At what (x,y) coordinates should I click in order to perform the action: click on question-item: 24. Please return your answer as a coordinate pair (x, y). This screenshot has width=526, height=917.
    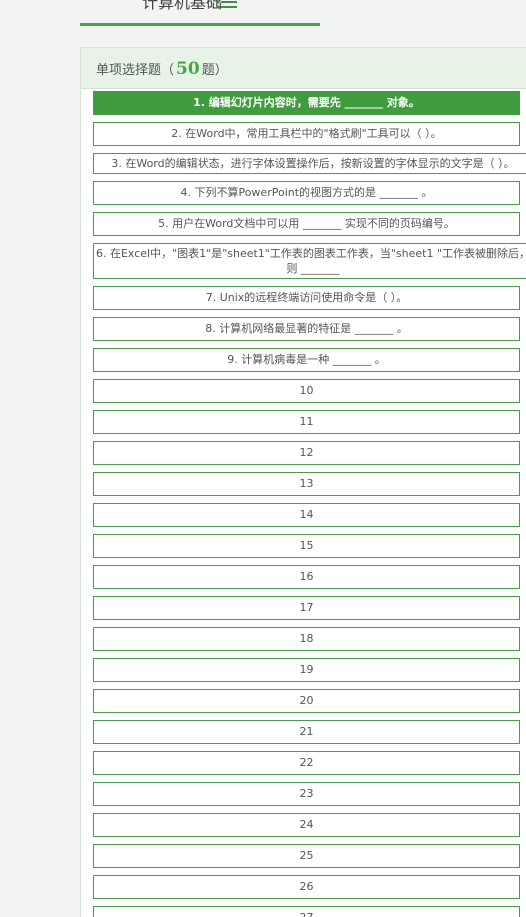
    Looking at the image, I should click on (306, 825).